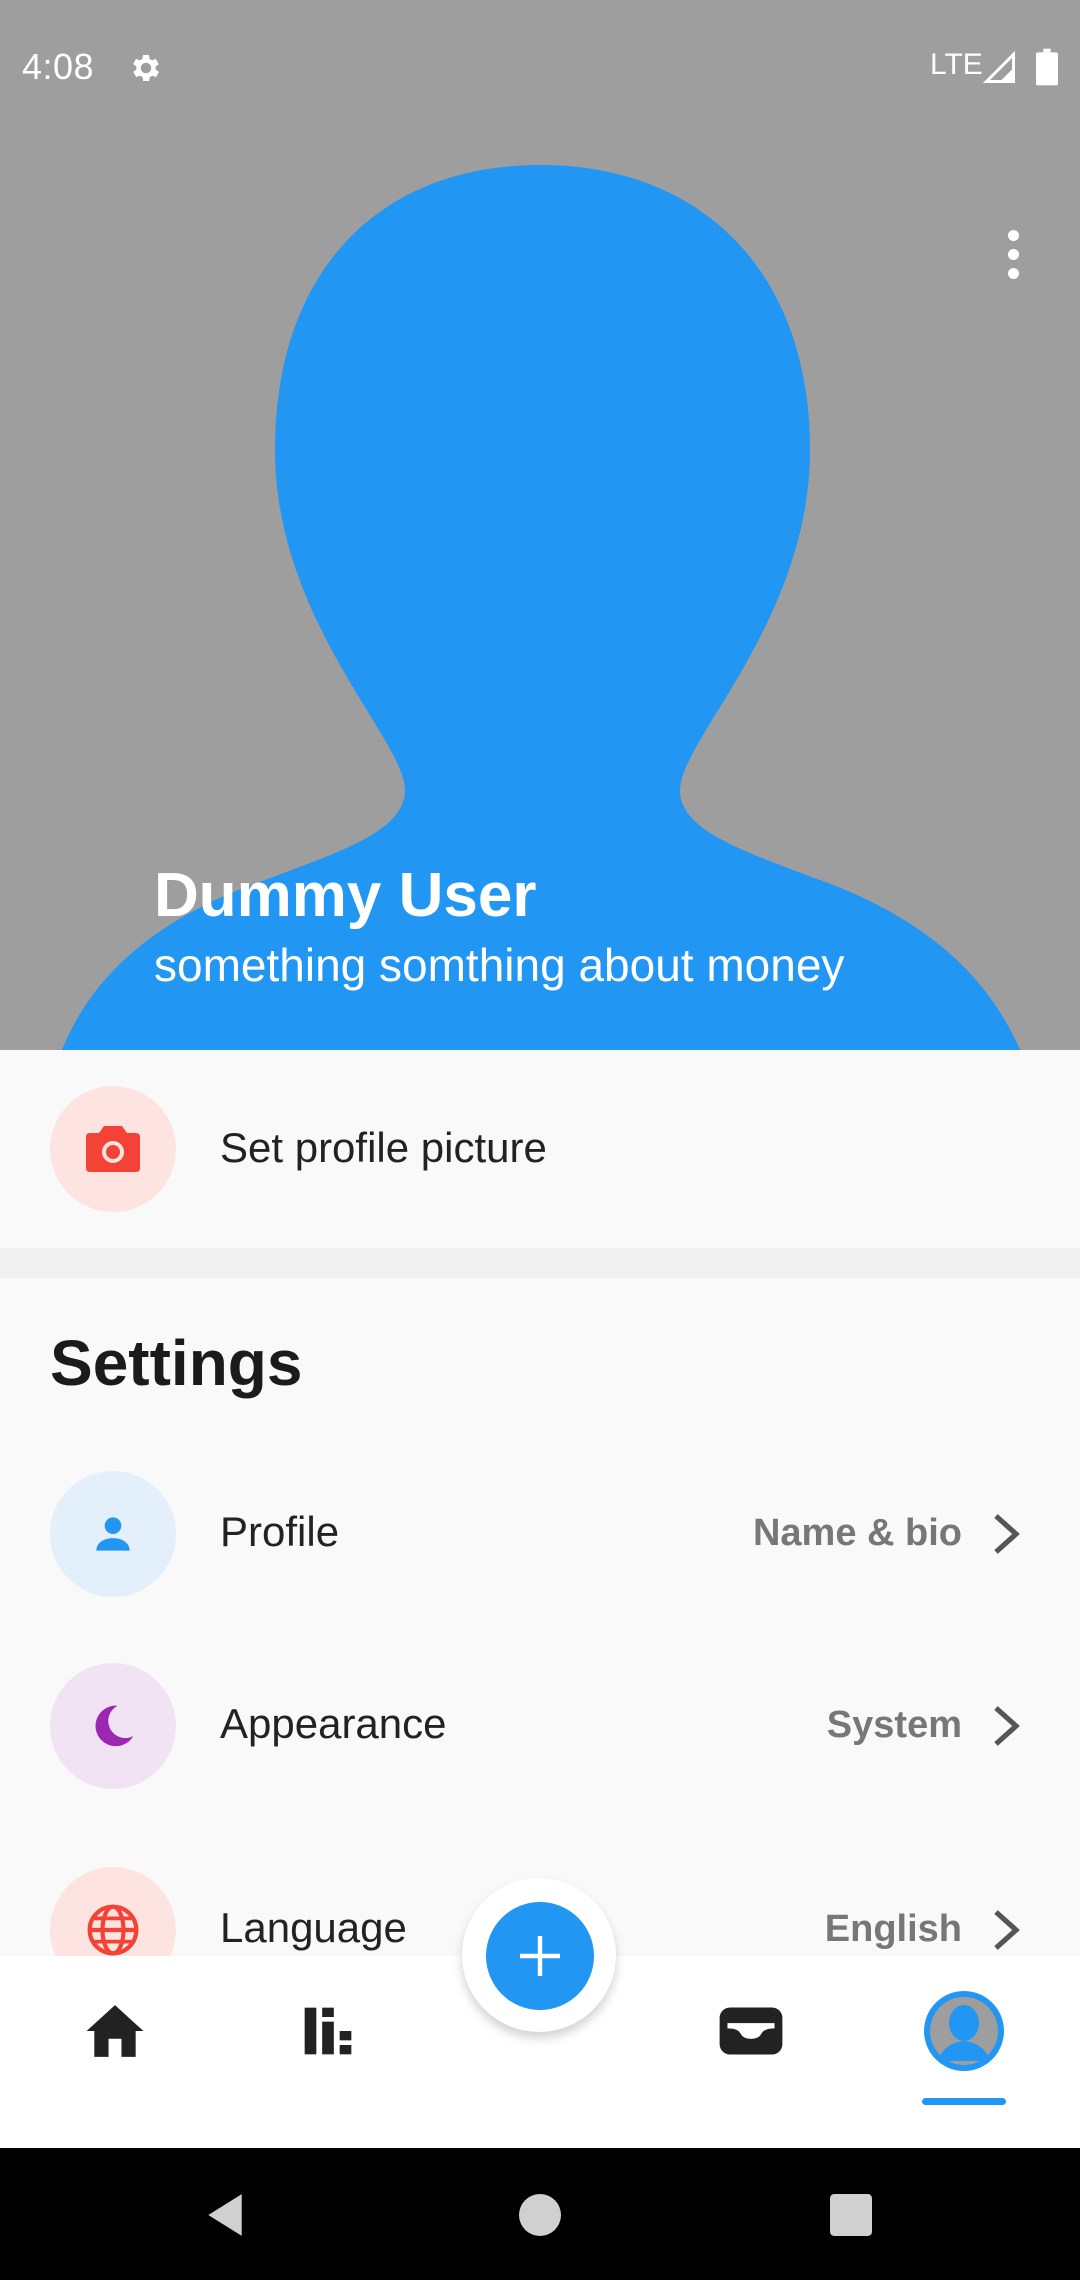 This screenshot has width=1080, height=2280. I want to click on moon-icon, so click(113, 1726).